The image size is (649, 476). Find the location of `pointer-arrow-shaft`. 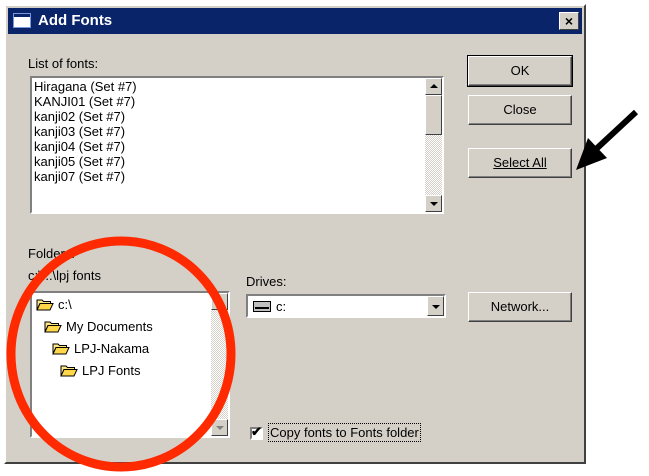

pointer-arrow-shaft is located at coordinates (615, 131).